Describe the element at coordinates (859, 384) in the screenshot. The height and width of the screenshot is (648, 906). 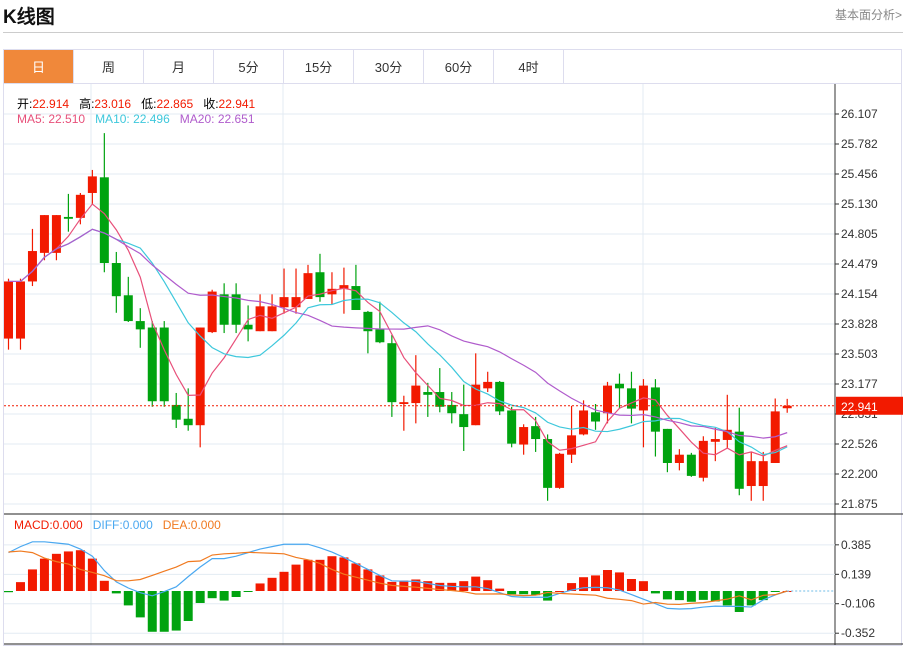
I see `y-tick-label: 23.177` at that location.